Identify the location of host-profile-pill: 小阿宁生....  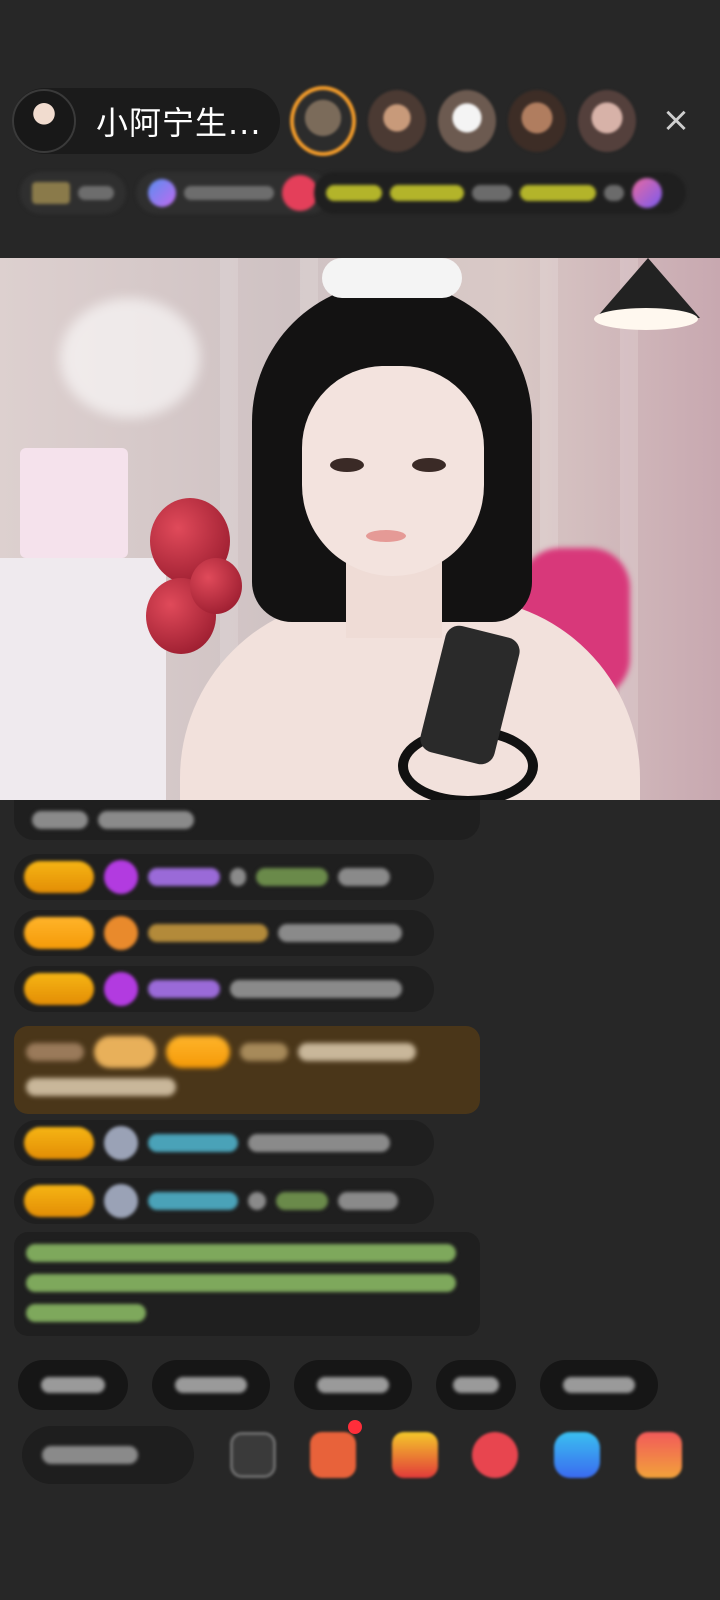
(146, 121).